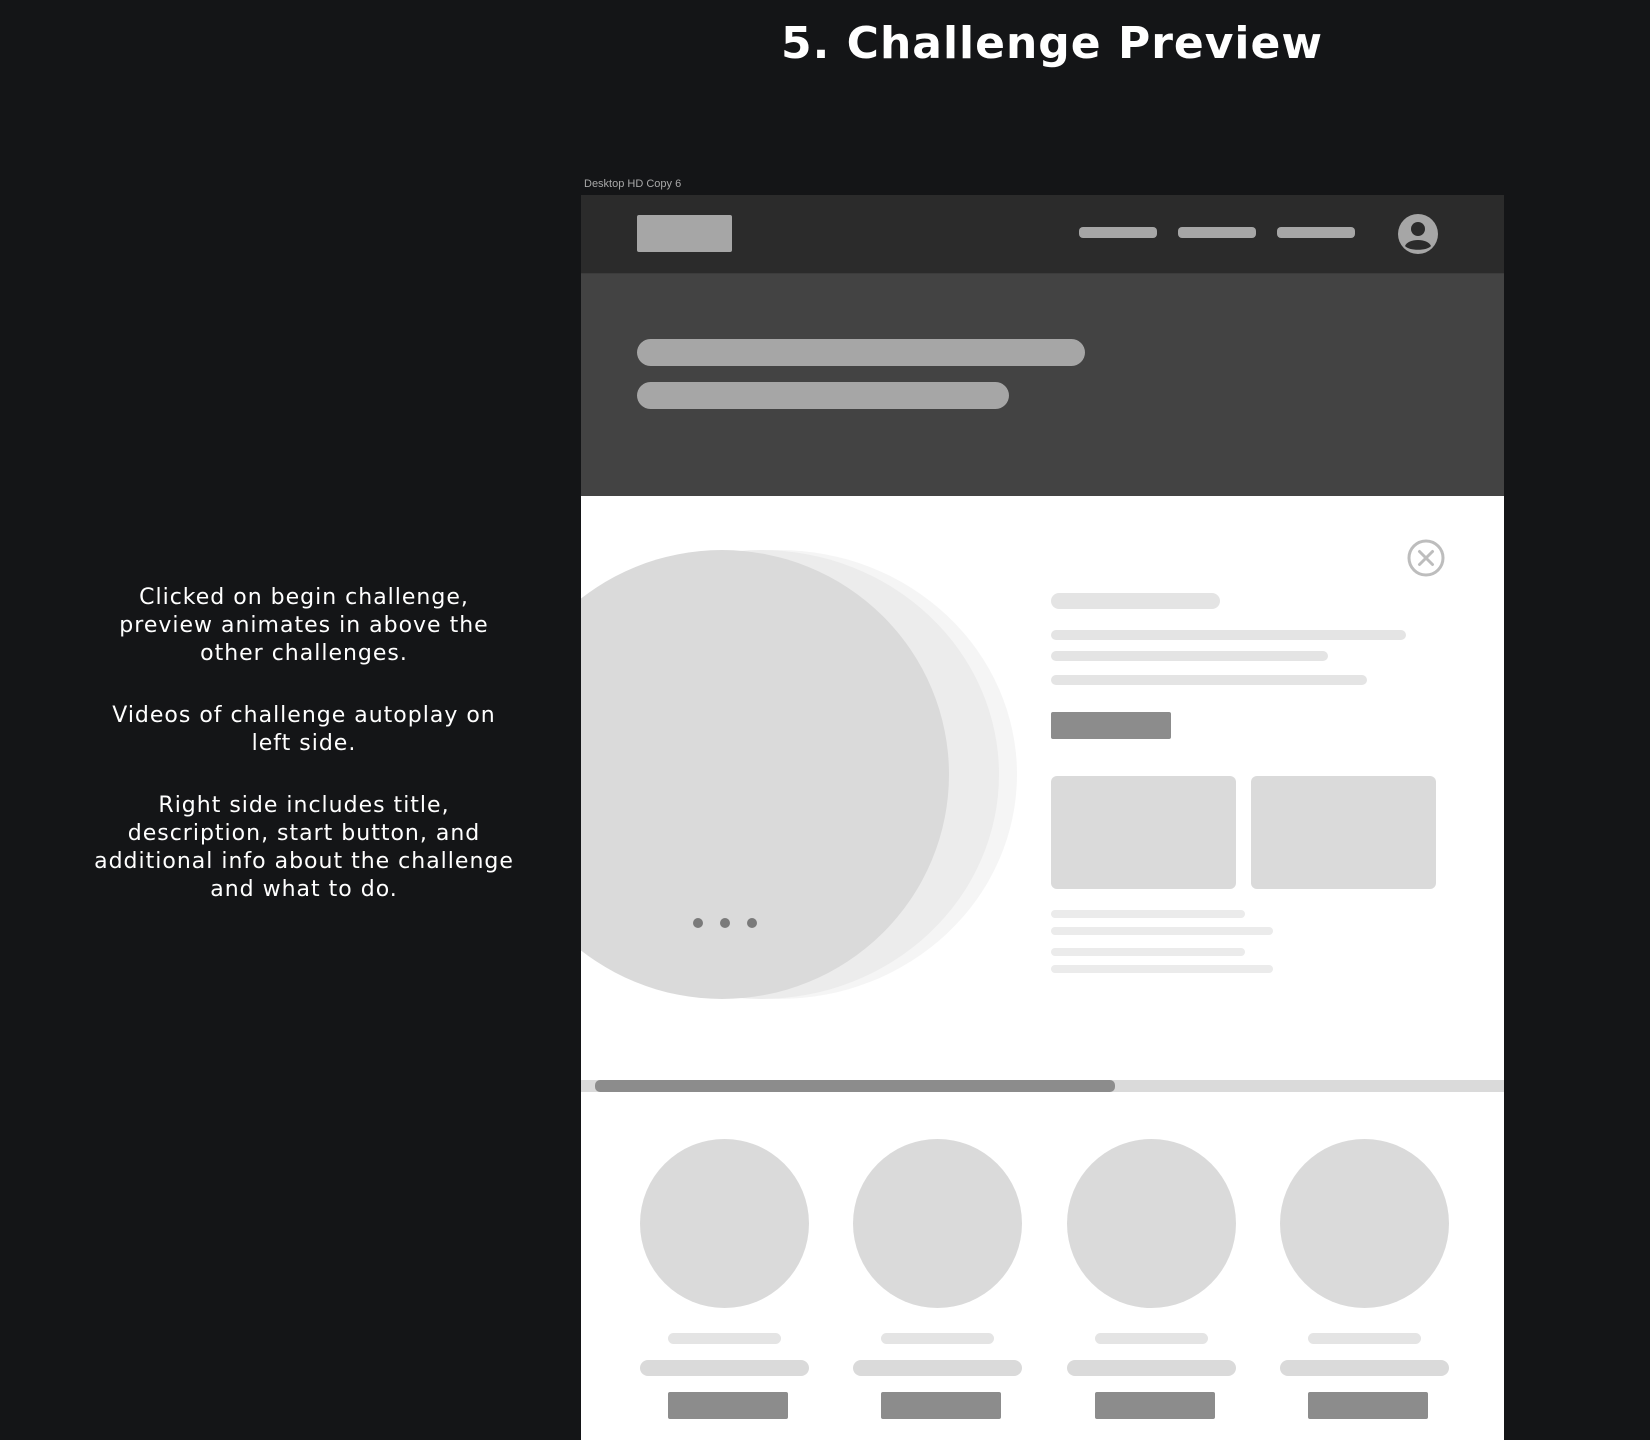  What do you see at coordinates (1135, 601) in the screenshot?
I see `challenge-title-placeholder` at bounding box center [1135, 601].